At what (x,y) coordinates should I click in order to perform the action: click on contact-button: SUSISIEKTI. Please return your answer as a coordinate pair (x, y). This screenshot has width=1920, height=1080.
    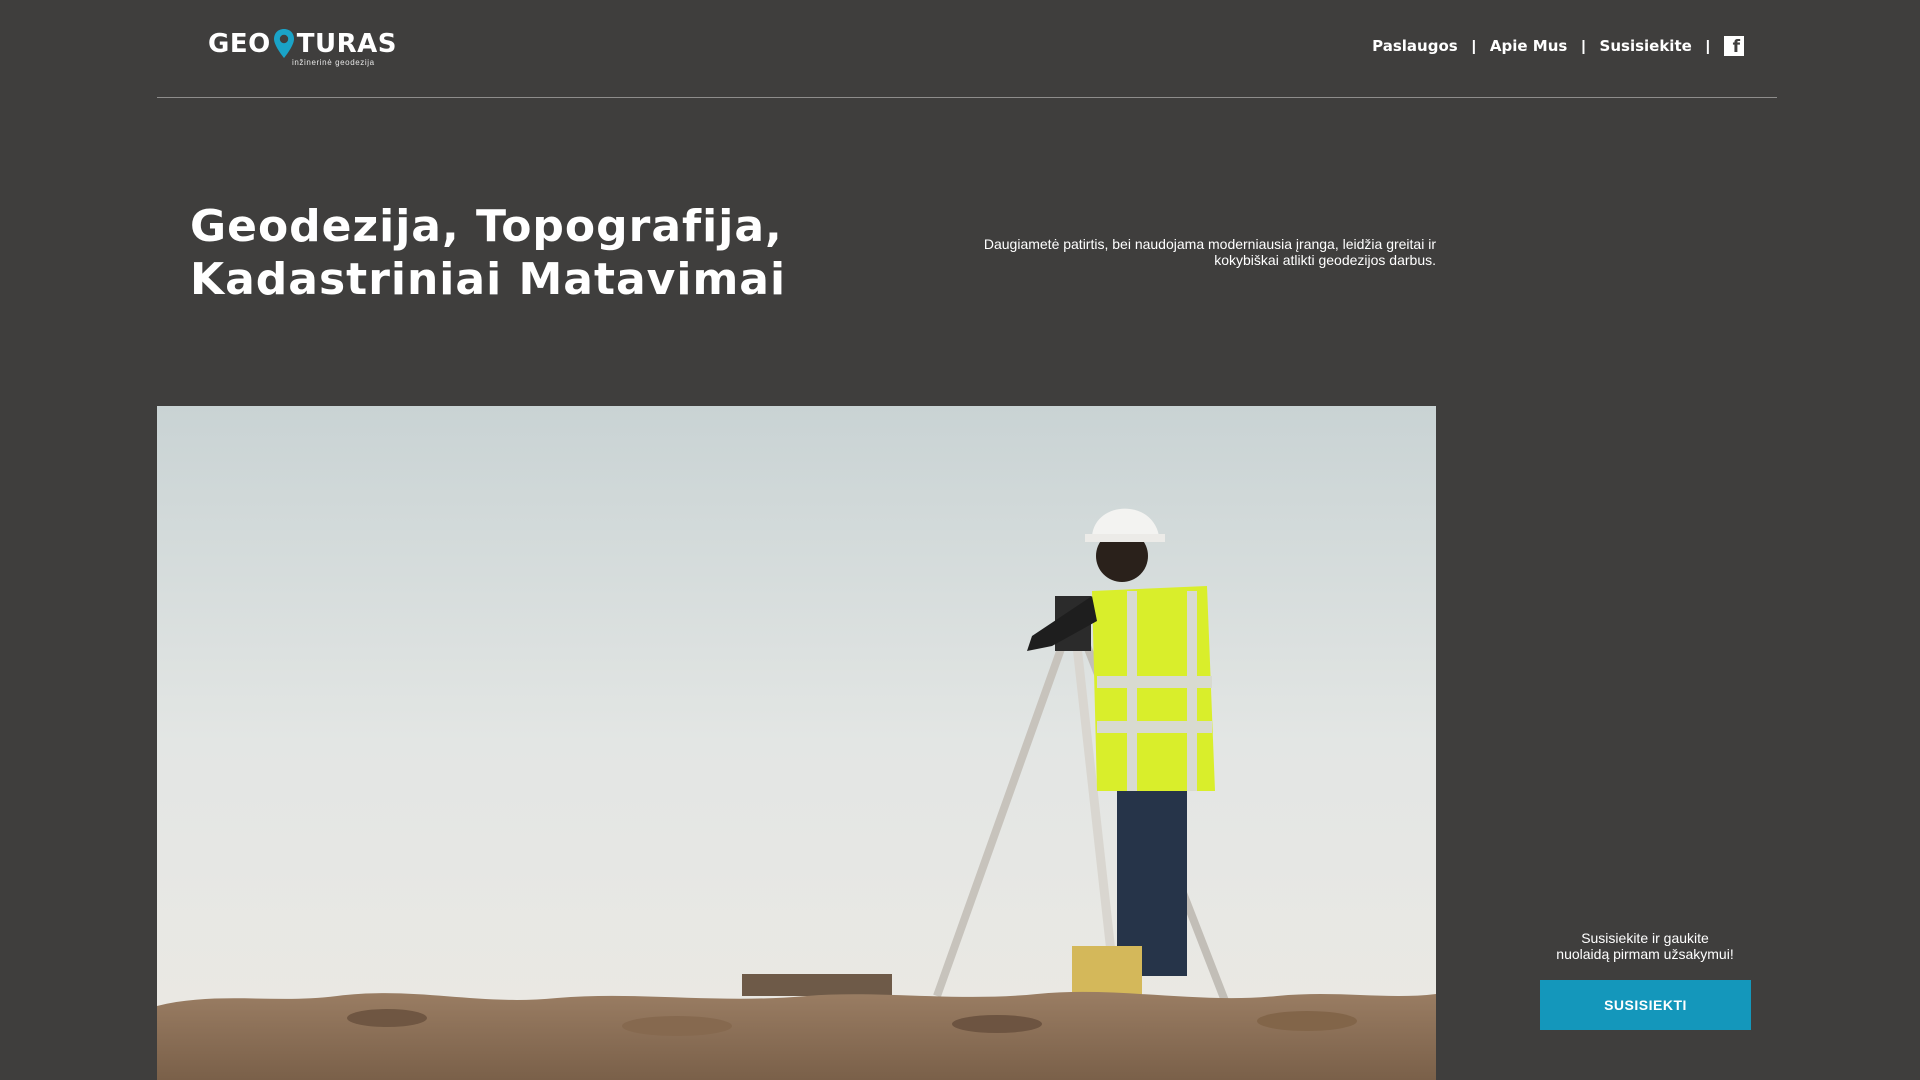
    Looking at the image, I should click on (1645, 1005).